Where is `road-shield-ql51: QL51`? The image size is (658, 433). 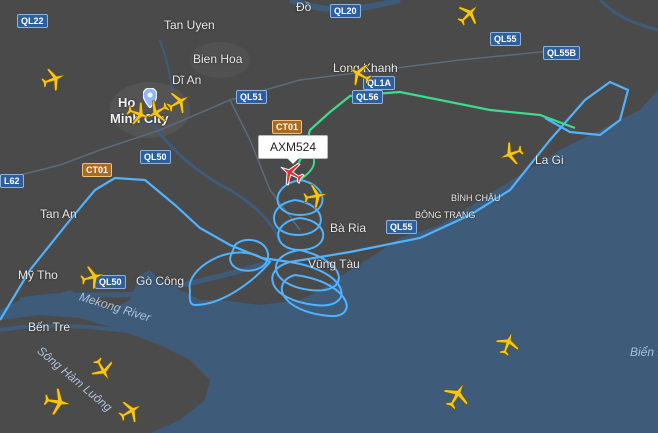 road-shield-ql51: QL51 is located at coordinates (251, 97).